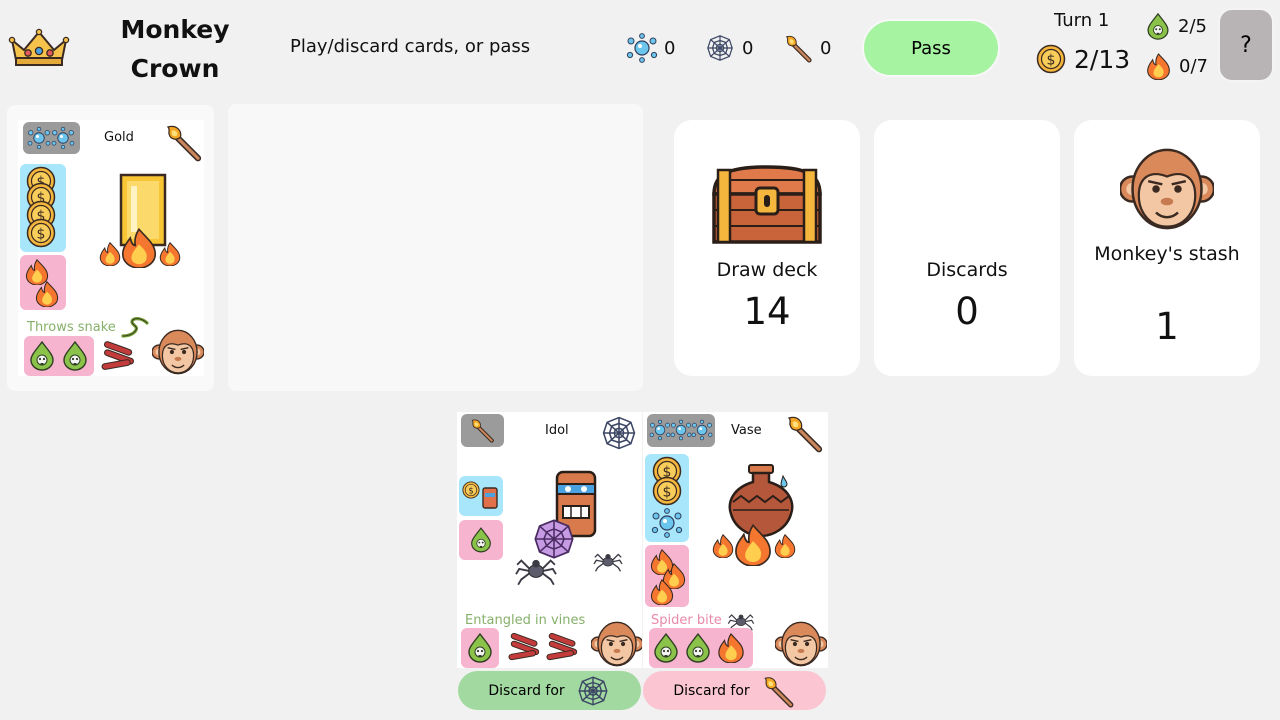 This screenshot has height=720, width=1280. I want to click on monkey-stash: Monkey's stash 1, so click(1167, 248).